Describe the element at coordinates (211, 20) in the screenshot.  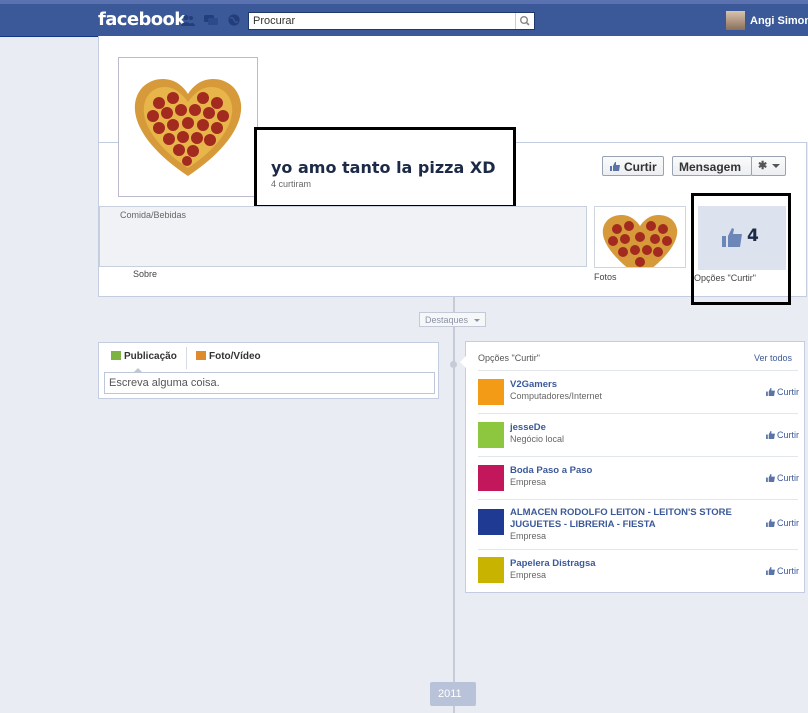
I see `messages-icon` at that location.